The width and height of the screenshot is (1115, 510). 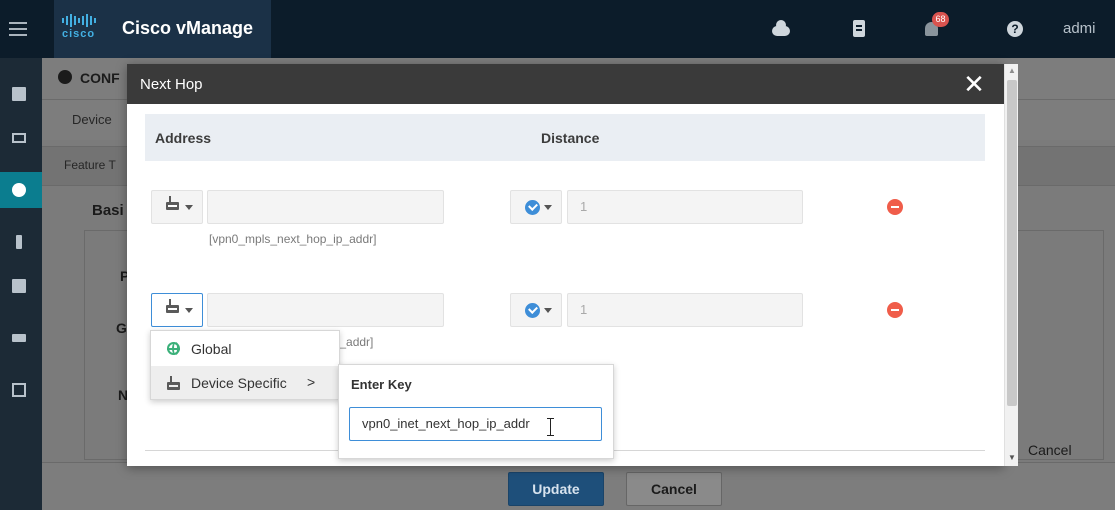 What do you see at coordinates (311, 382) in the screenshot?
I see `chevron-right-icon: >` at bounding box center [311, 382].